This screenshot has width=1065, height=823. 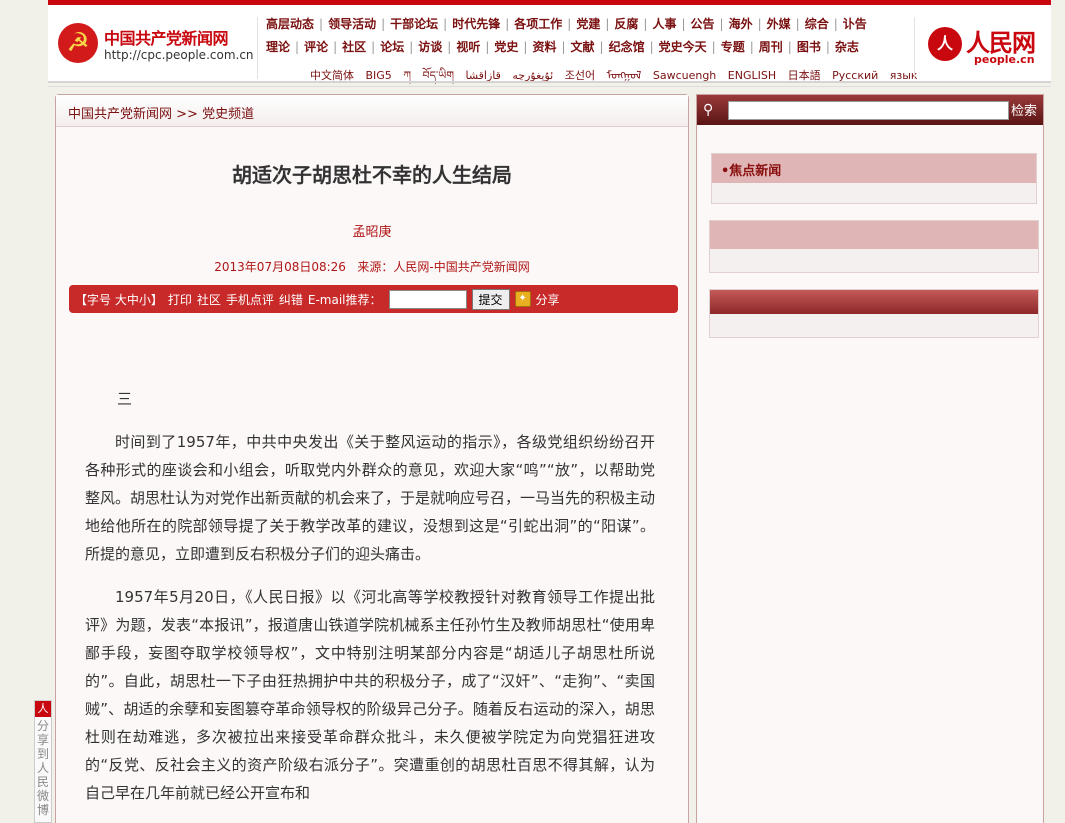 I want to click on people-logo-icon: 人, so click(x=945, y=44).